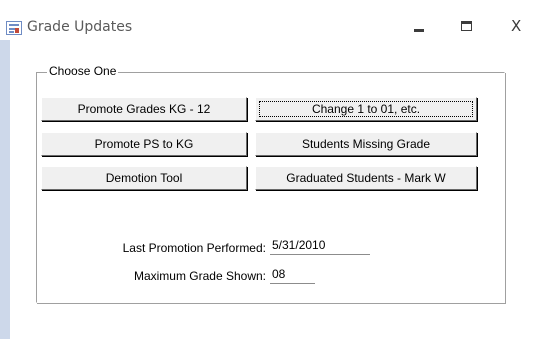 Image resolution: width=538 pixels, height=339 pixels. I want to click on promote-grades-kg-12-button: Promote Grades KG - 12, so click(144, 109).